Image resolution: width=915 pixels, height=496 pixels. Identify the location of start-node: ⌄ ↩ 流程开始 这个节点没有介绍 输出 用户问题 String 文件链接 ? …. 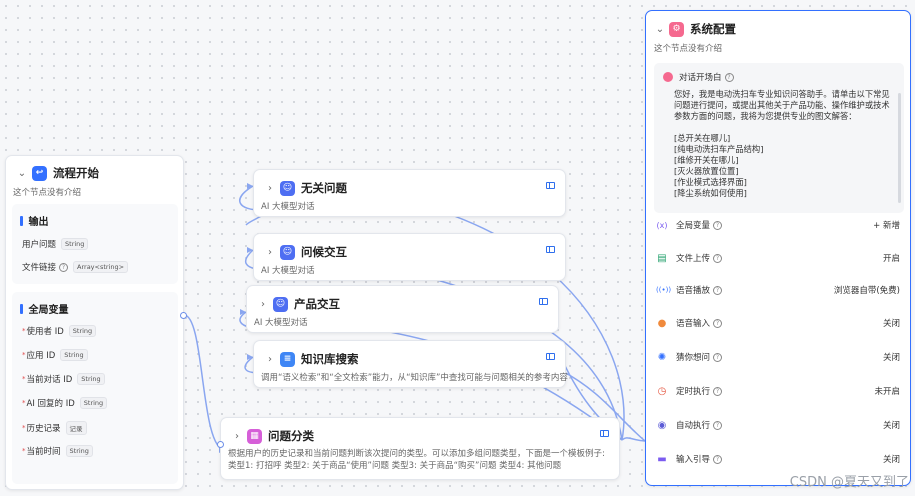
(96, 322).